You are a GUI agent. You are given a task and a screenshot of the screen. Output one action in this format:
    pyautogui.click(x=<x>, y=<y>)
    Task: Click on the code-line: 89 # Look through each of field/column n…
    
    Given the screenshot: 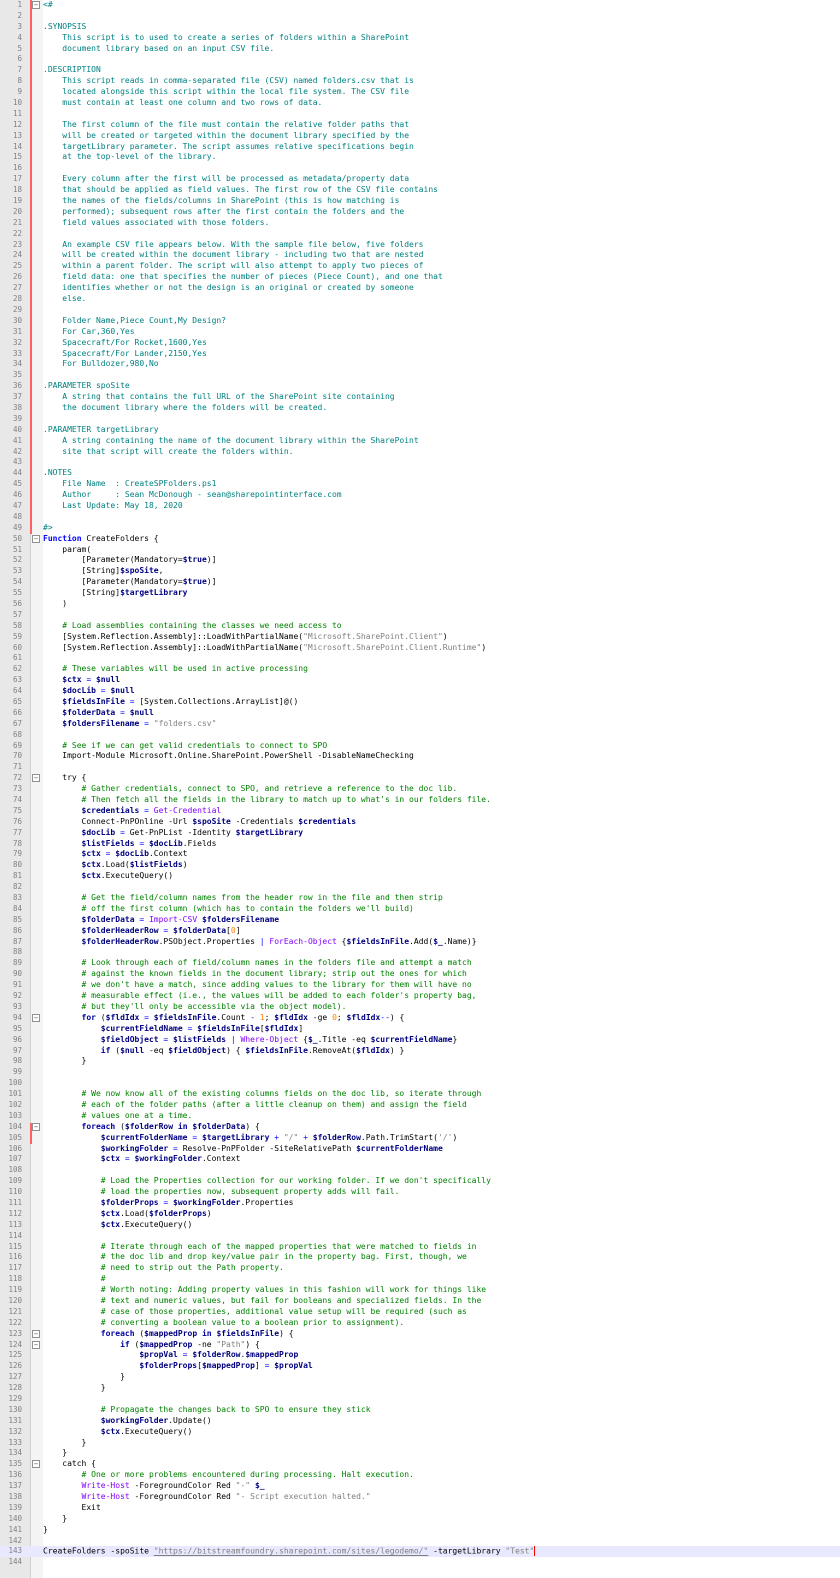 What is the action you would take?
    pyautogui.click(x=420, y=963)
    